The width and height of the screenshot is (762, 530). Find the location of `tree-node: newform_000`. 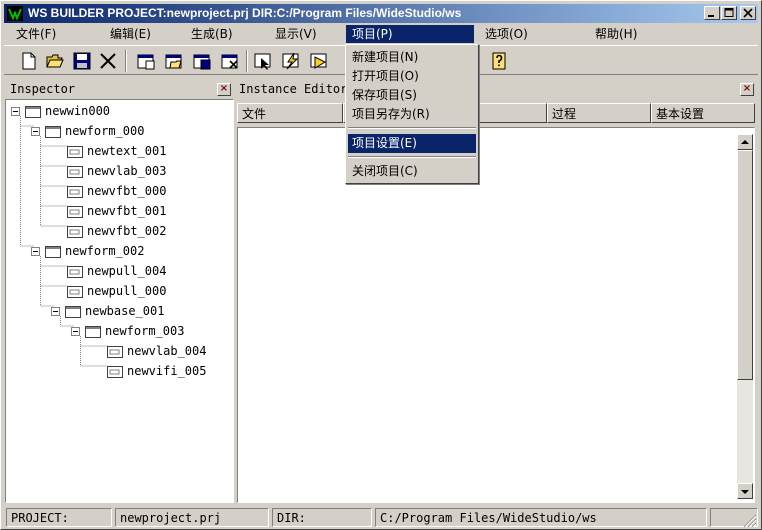

tree-node: newform_000 is located at coordinates (131, 132).